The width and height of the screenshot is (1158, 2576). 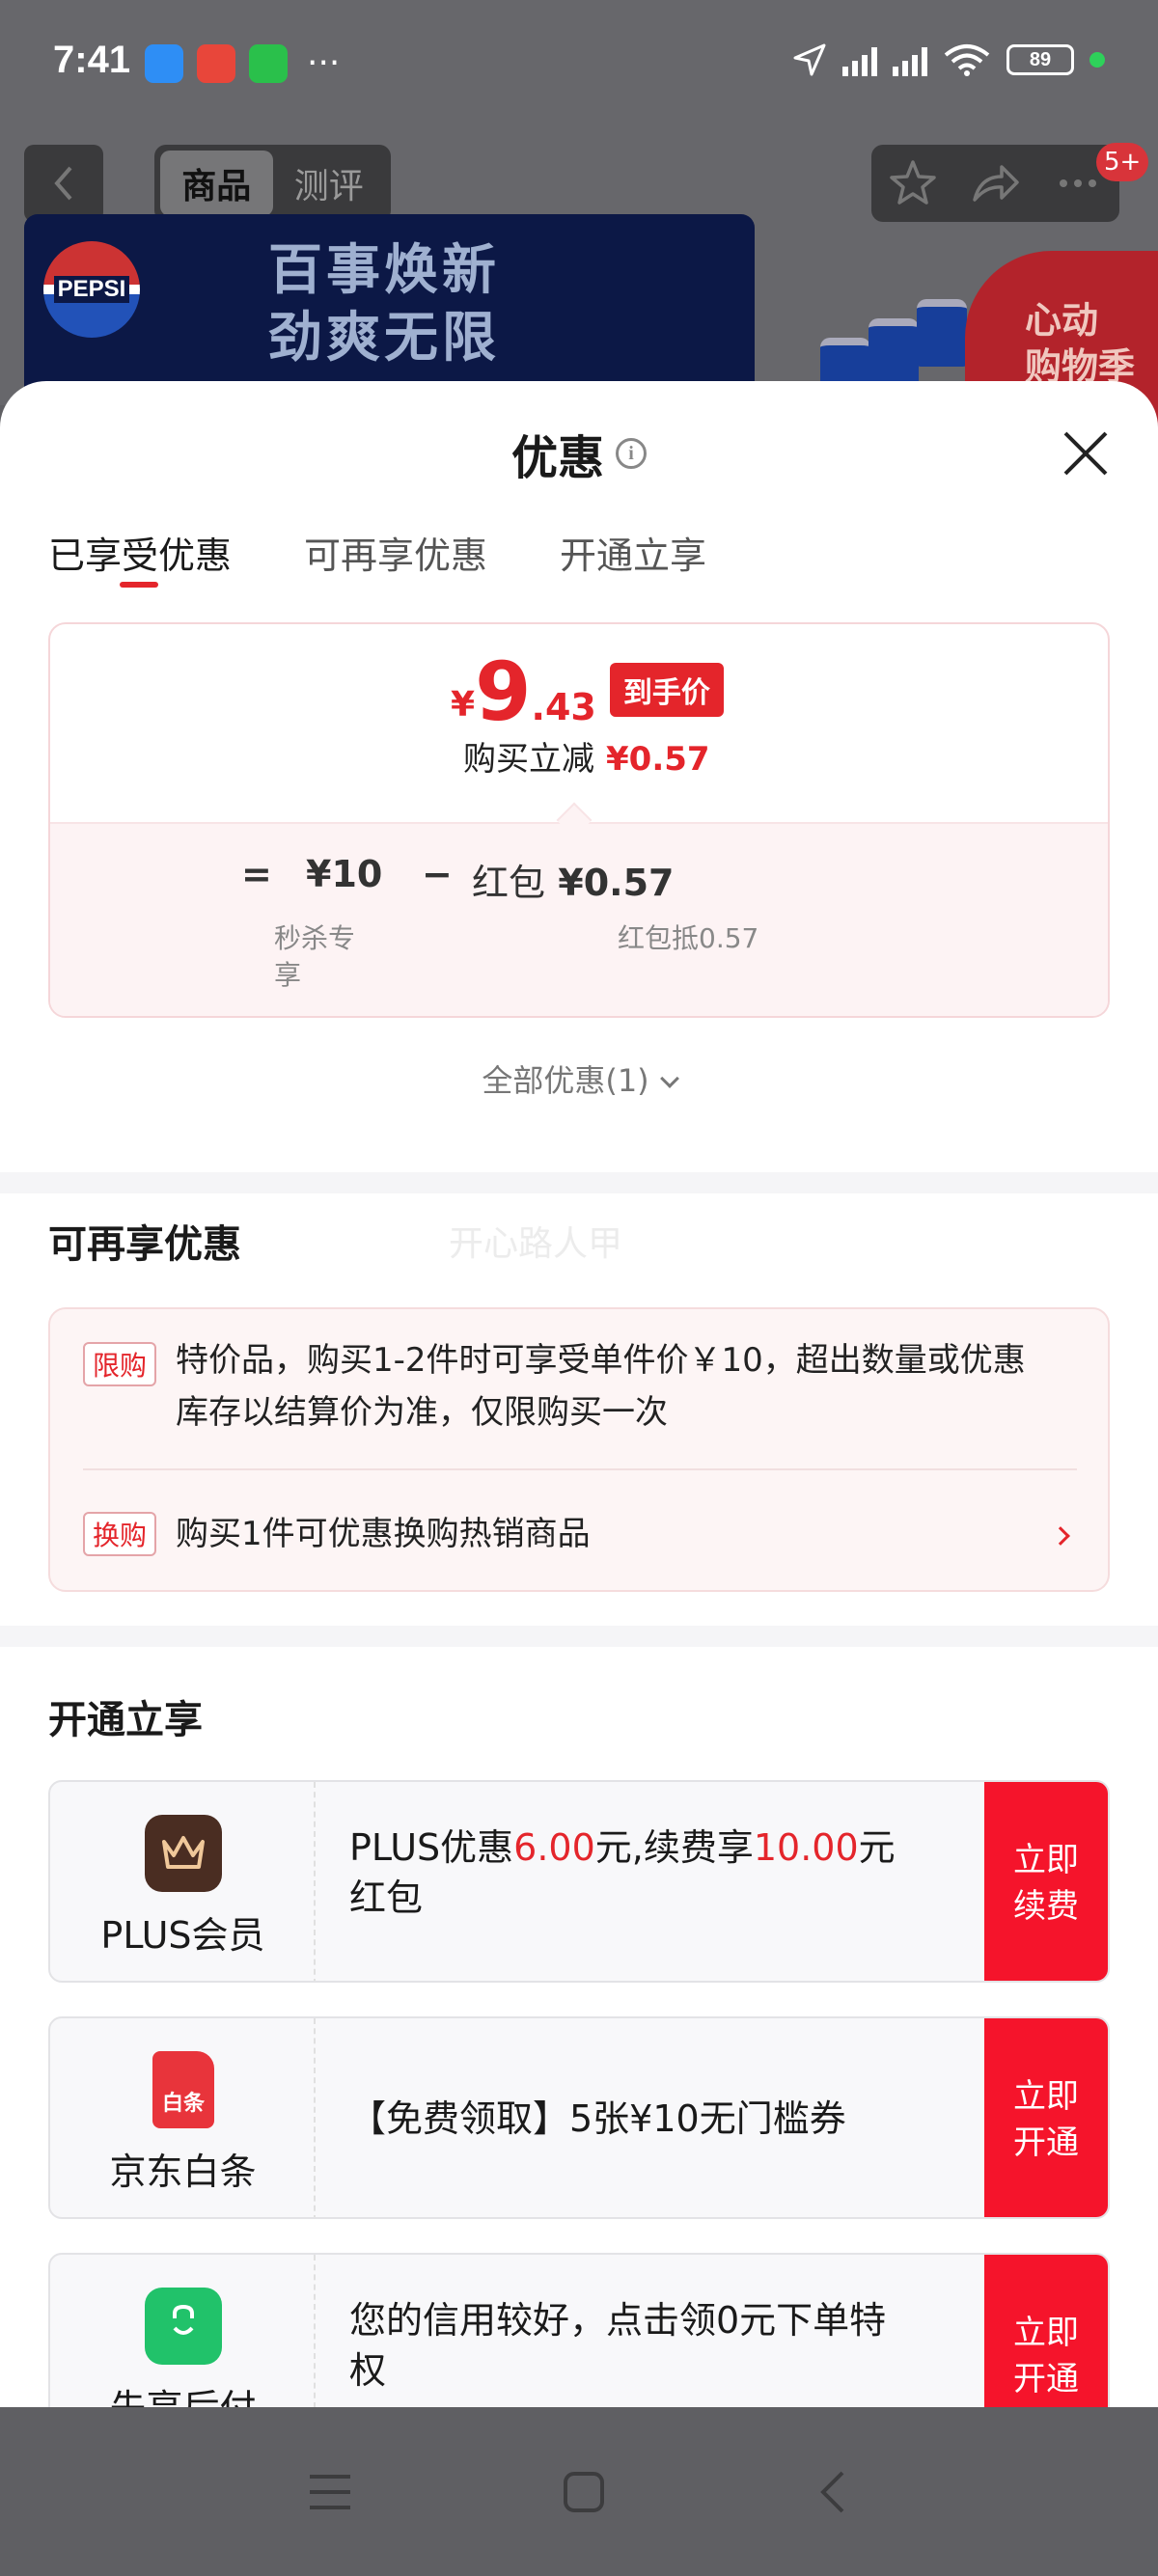 What do you see at coordinates (658, 759) in the screenshot?
I see `instant-reduce-value: ¥0.57` at bounding box center [658, 759].